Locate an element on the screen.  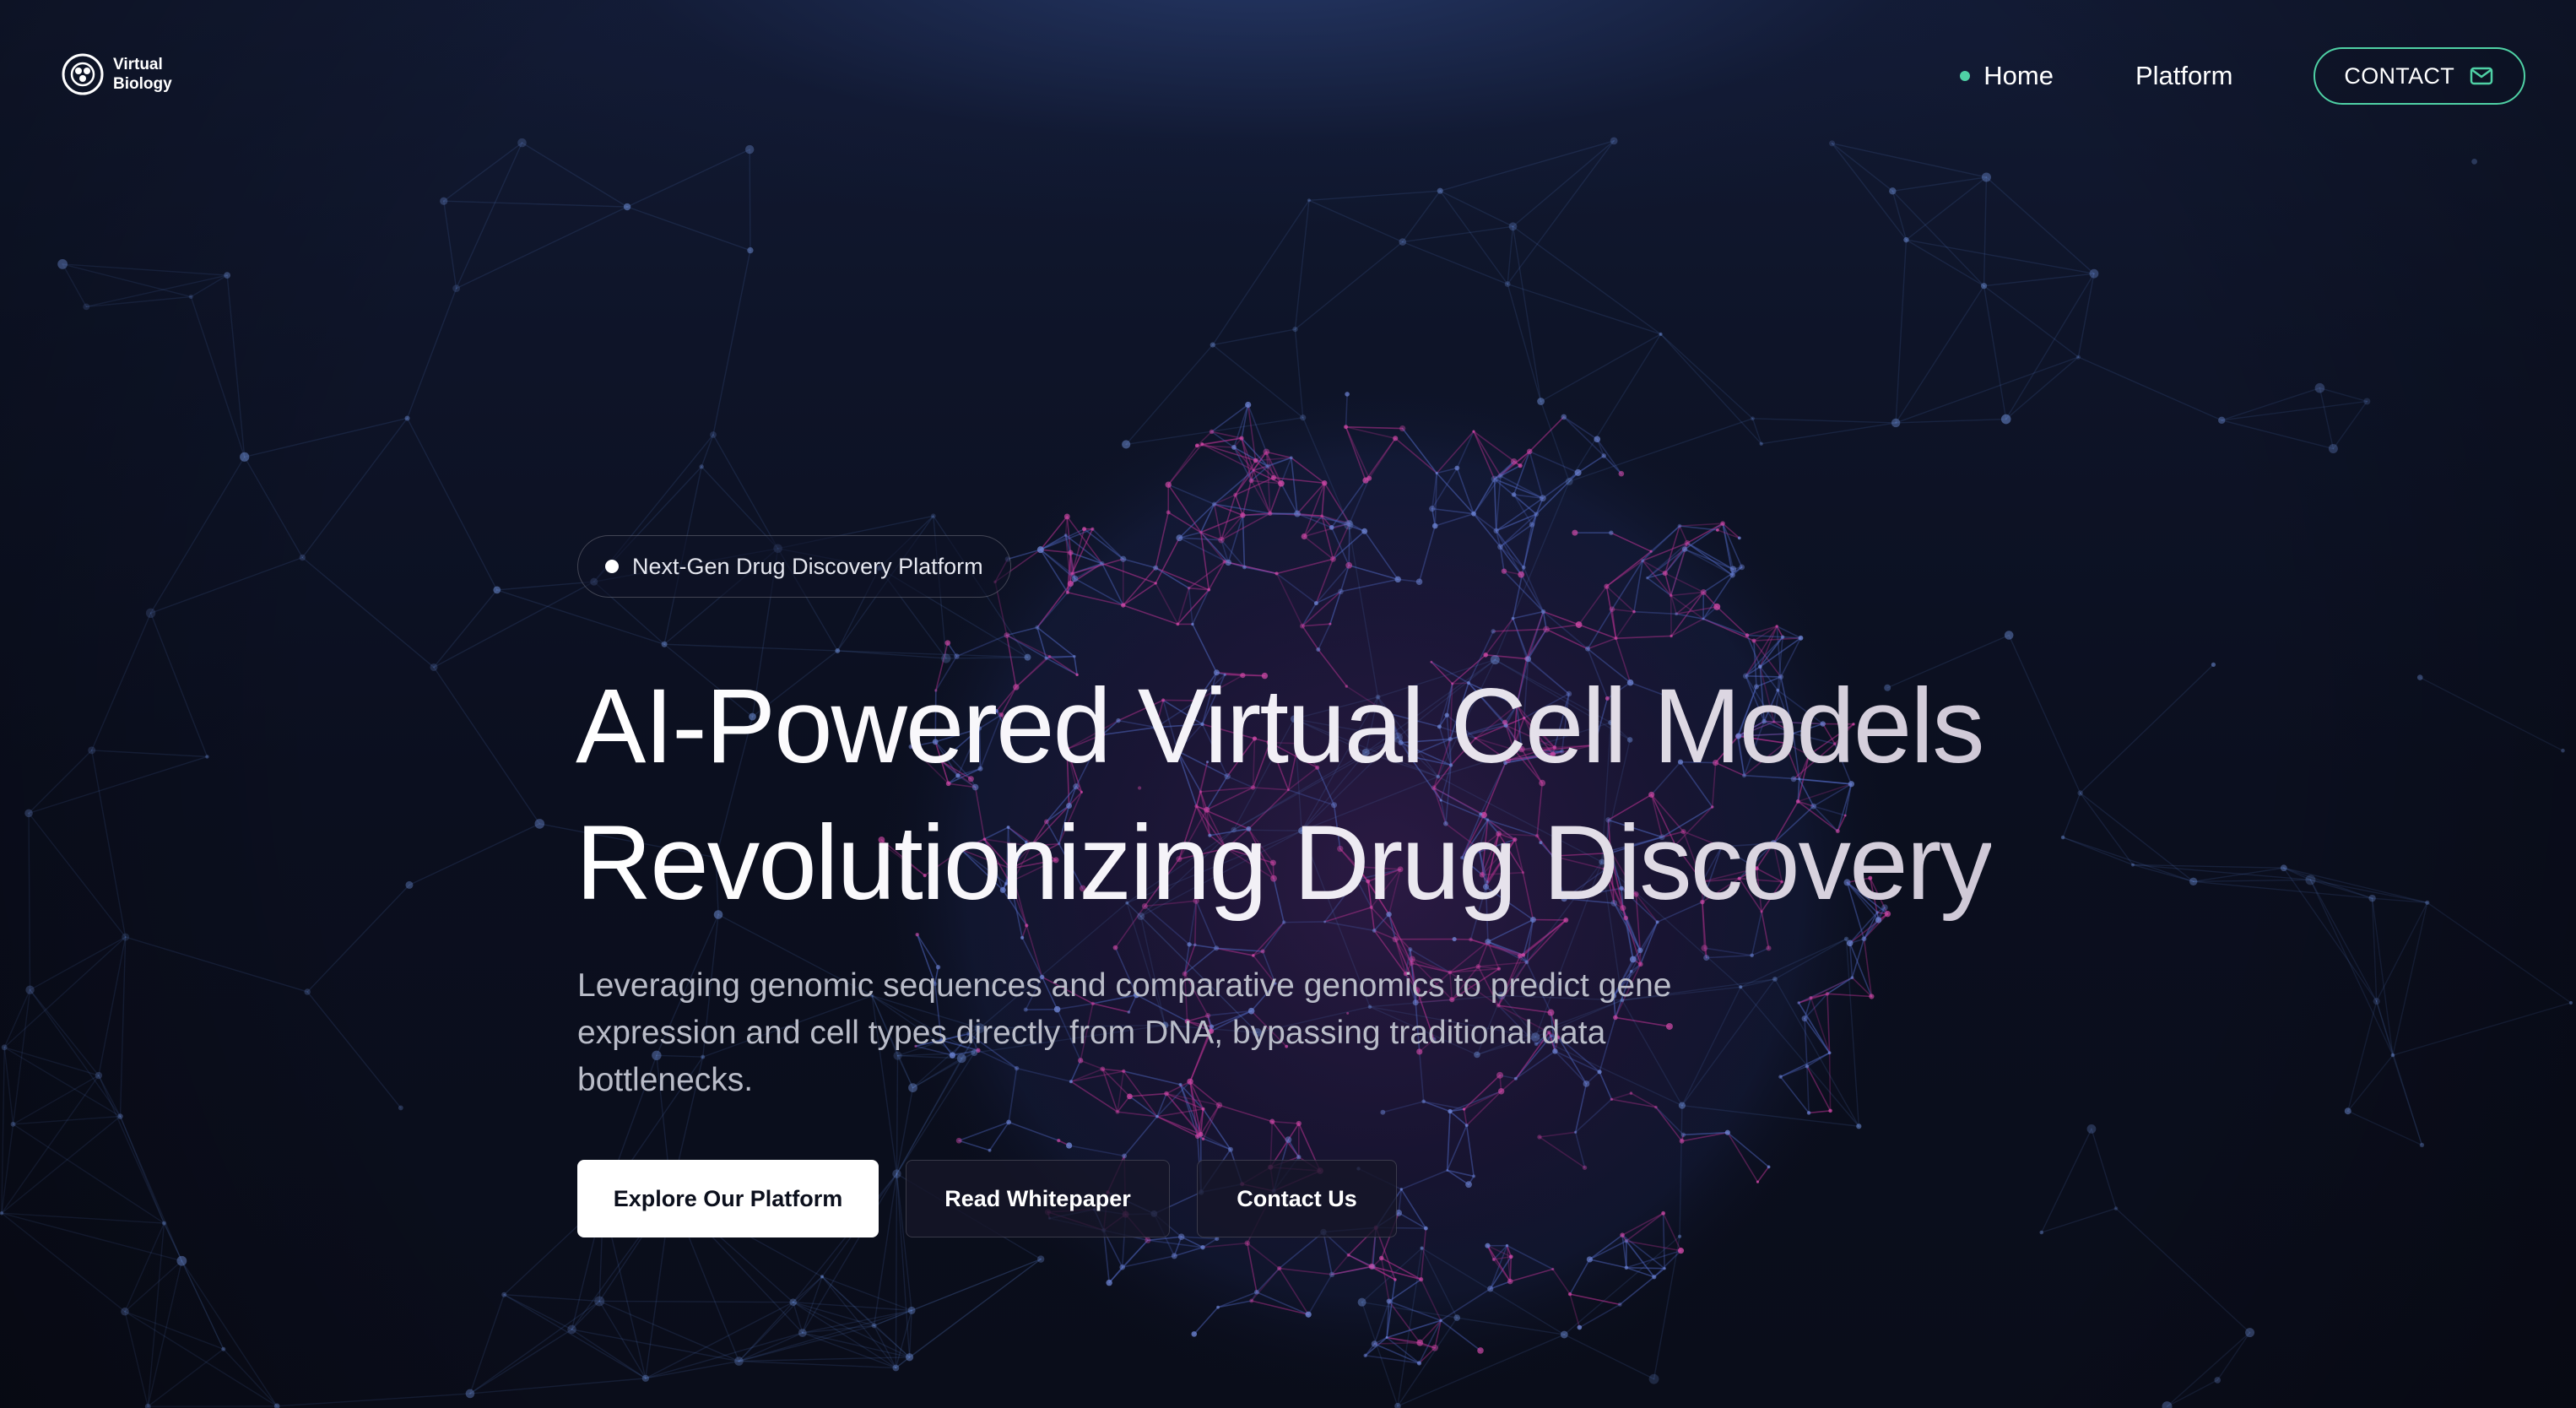
hero-title-line1: AI-Powered Virtual Cell Models is located at coordinates (1279, 726).